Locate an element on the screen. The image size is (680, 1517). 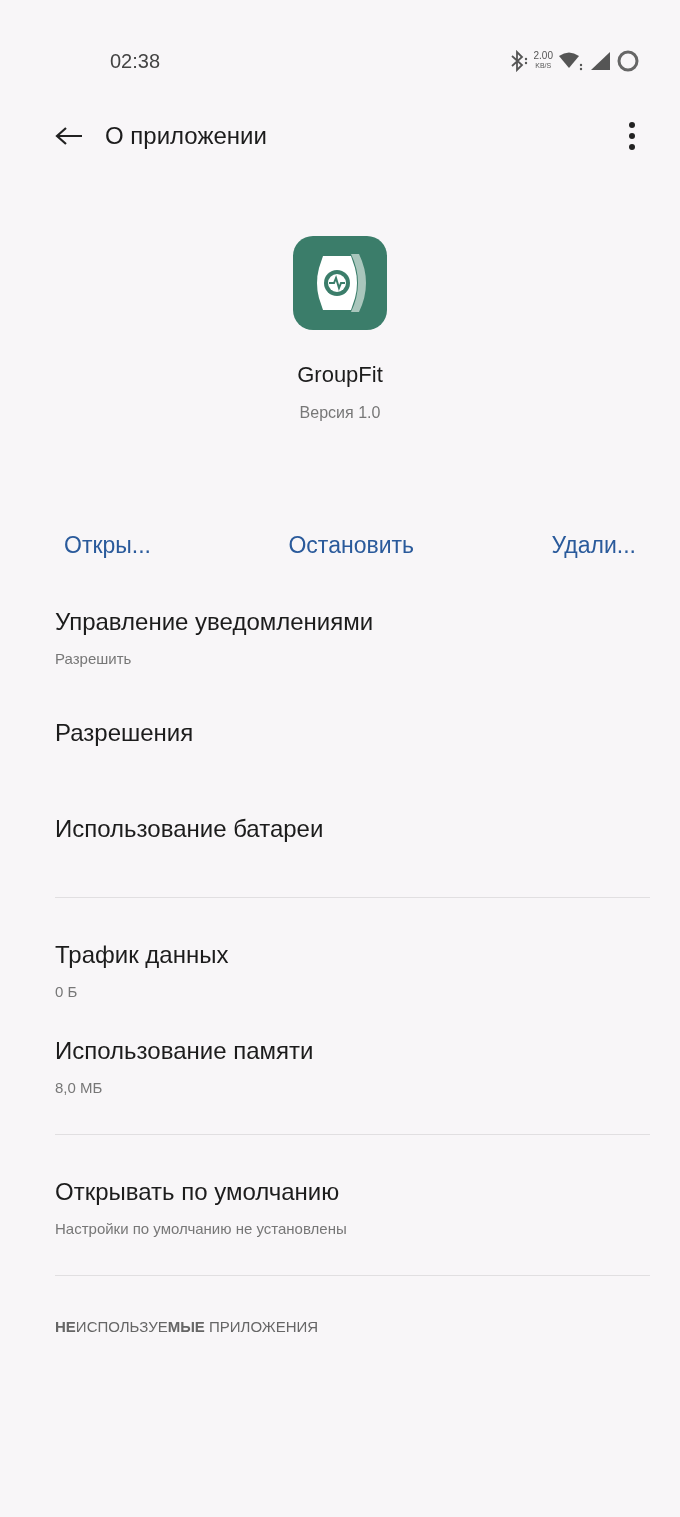
setting-summary: Настройки по умолчанию не установлены is located at coordinates (201, 1228).